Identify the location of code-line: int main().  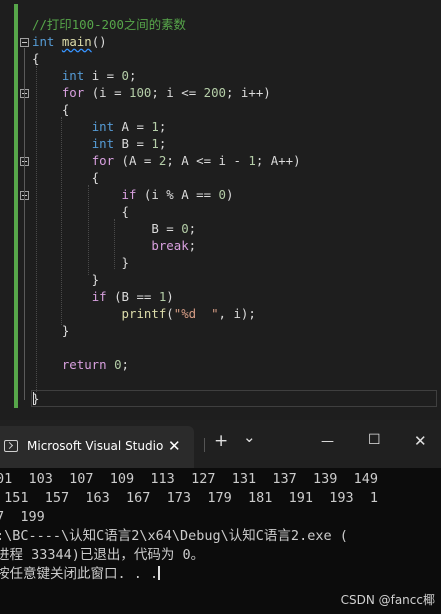
(69, 41).